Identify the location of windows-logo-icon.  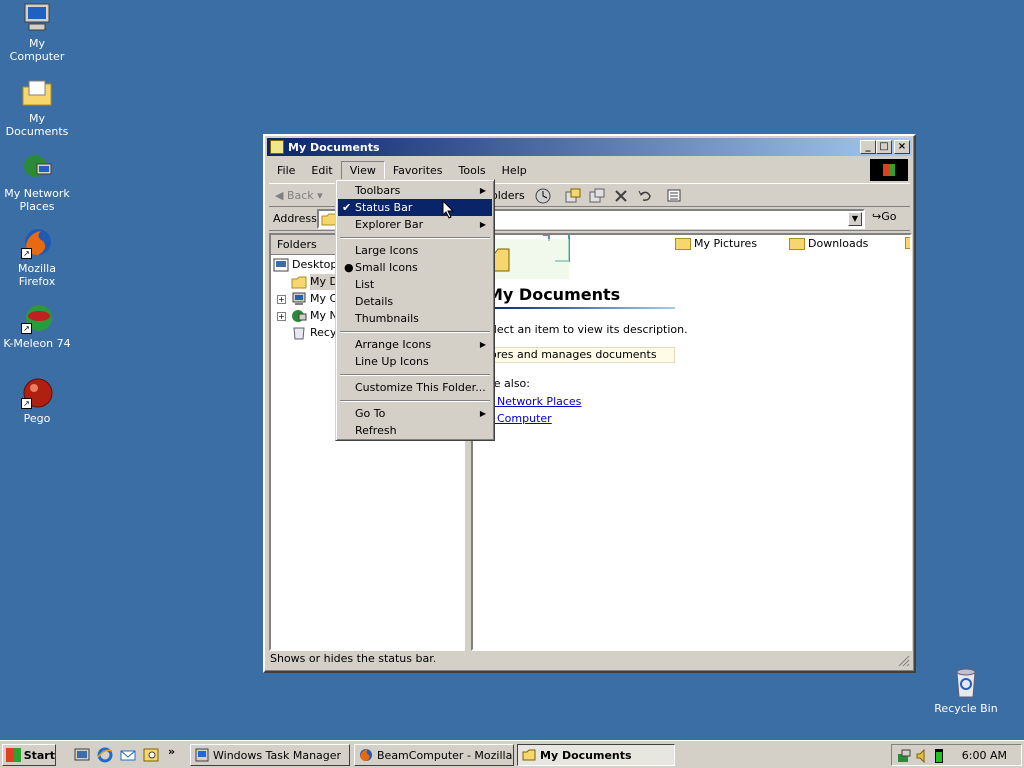
(889, 170).